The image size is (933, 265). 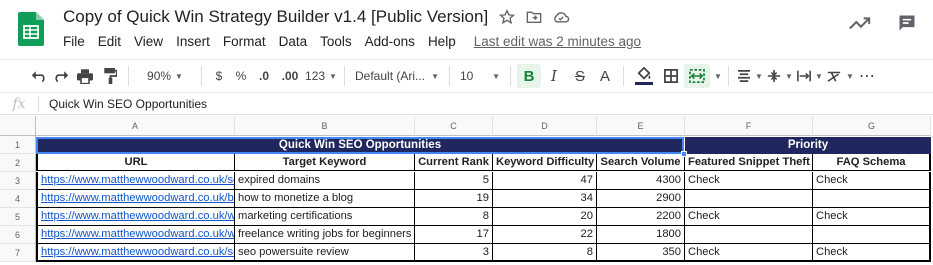 I want to click on current-rank-cell: 19, so click(x=454, y=199).